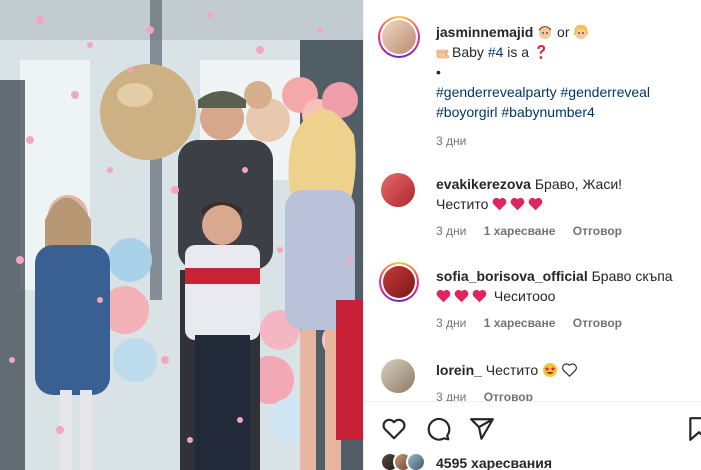 This screenshot has width=701, height=470. What do you see at coordinates (566, 112) in the screenshot?
I see `hashtags-line-2: #boyorgirl #babynumber4` at bounding box center [566, 112].